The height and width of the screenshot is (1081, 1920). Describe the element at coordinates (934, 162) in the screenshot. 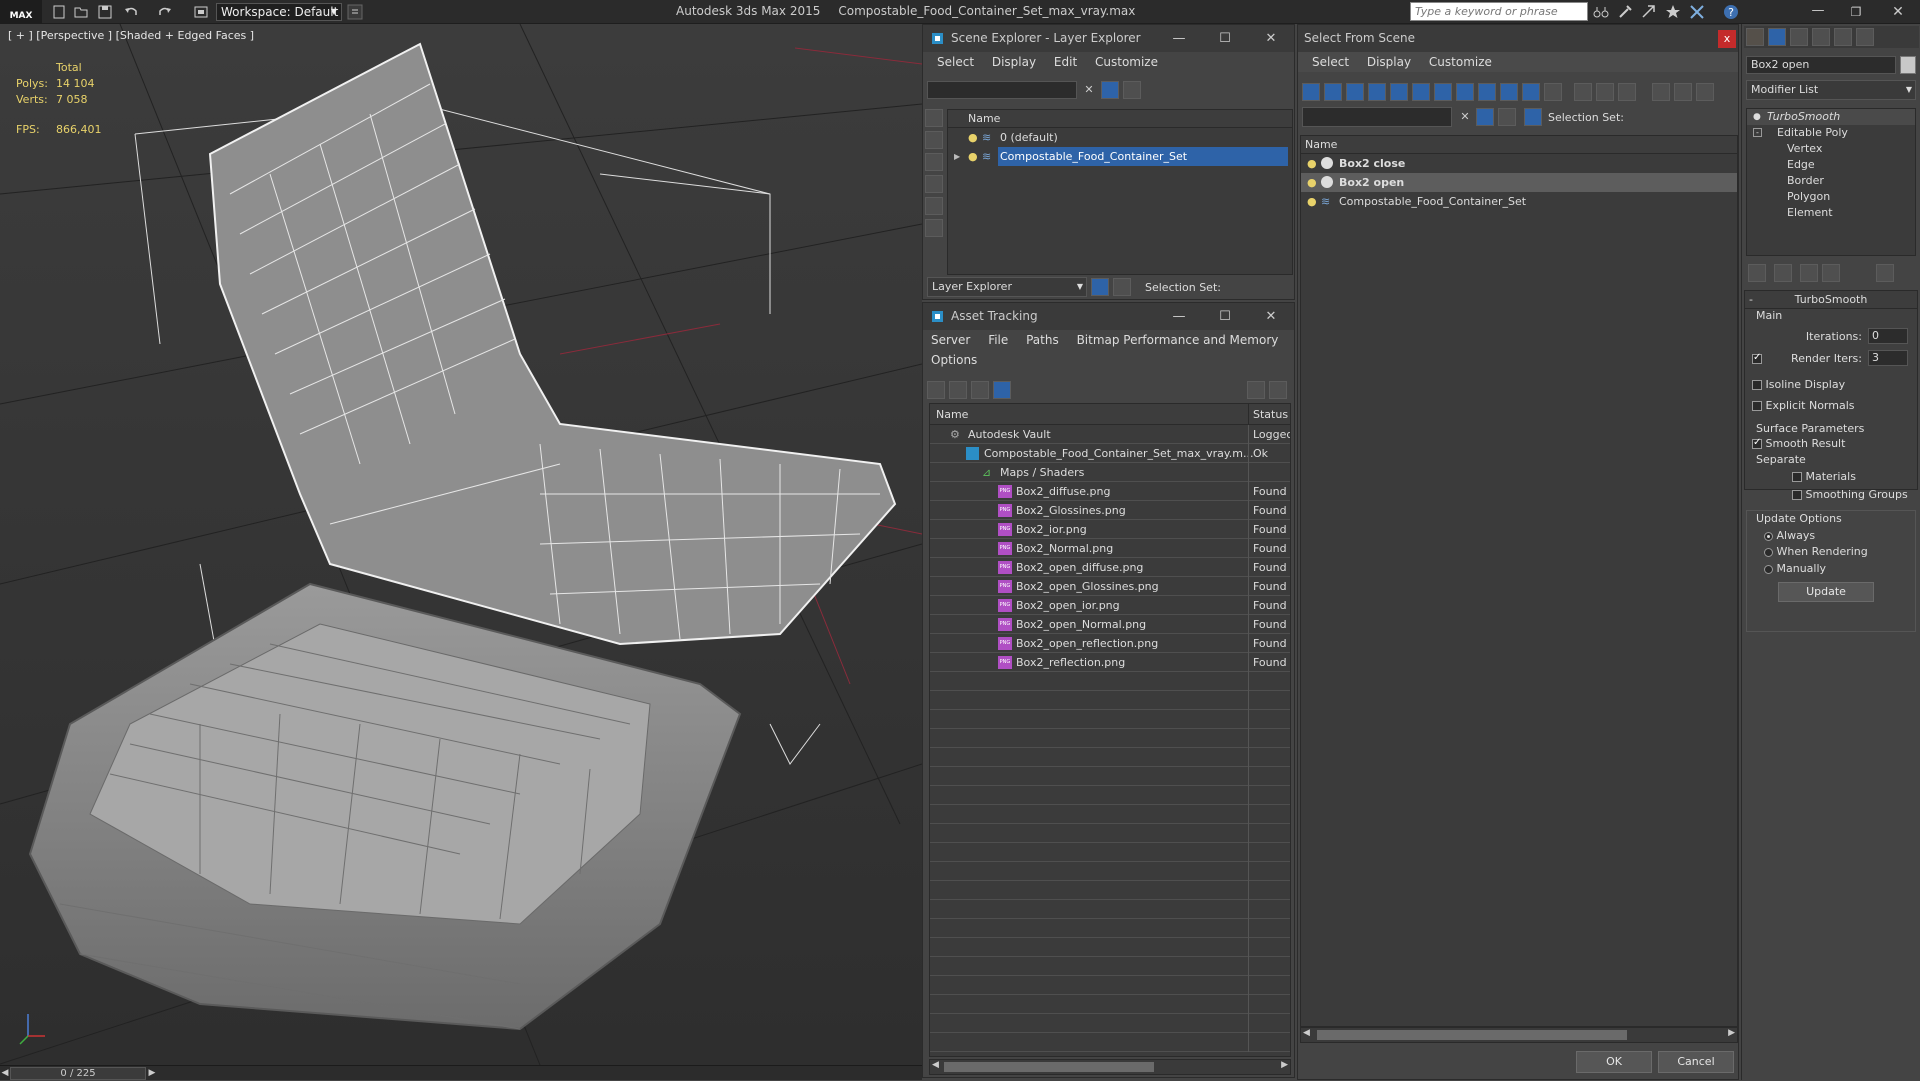

I see `display-lights-icon` at that location.